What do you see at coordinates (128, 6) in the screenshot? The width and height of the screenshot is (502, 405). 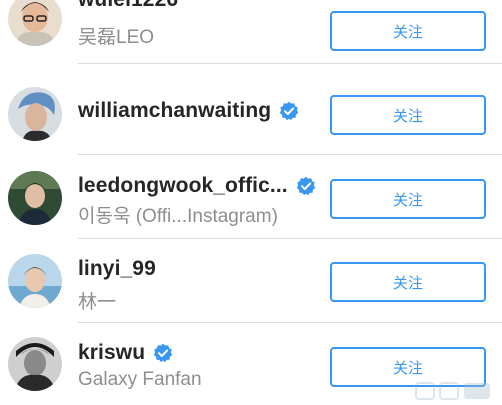 I see `username: wulei1226` at bounding box center [128, 6].